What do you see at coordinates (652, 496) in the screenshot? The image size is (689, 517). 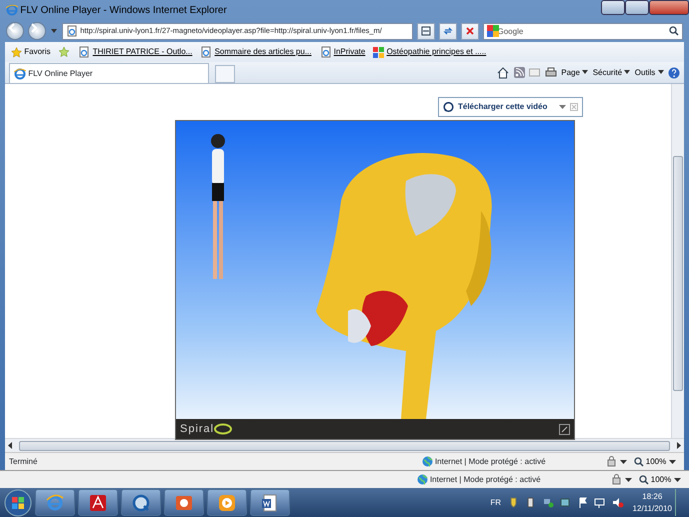 I see `clock-time: 18:26` at bounding box center [652, 496].